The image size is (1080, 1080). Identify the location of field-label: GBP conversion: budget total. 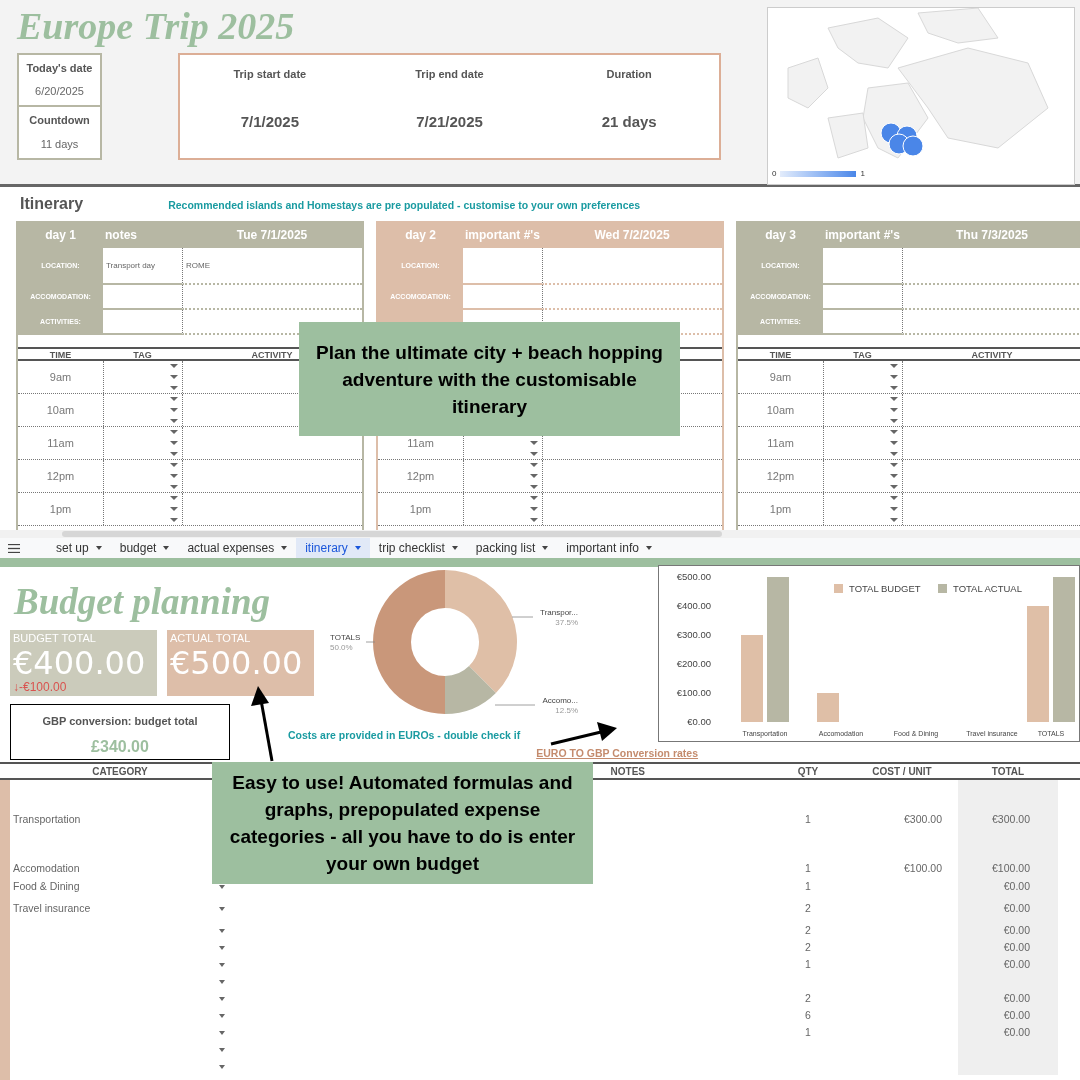
(120, 721).